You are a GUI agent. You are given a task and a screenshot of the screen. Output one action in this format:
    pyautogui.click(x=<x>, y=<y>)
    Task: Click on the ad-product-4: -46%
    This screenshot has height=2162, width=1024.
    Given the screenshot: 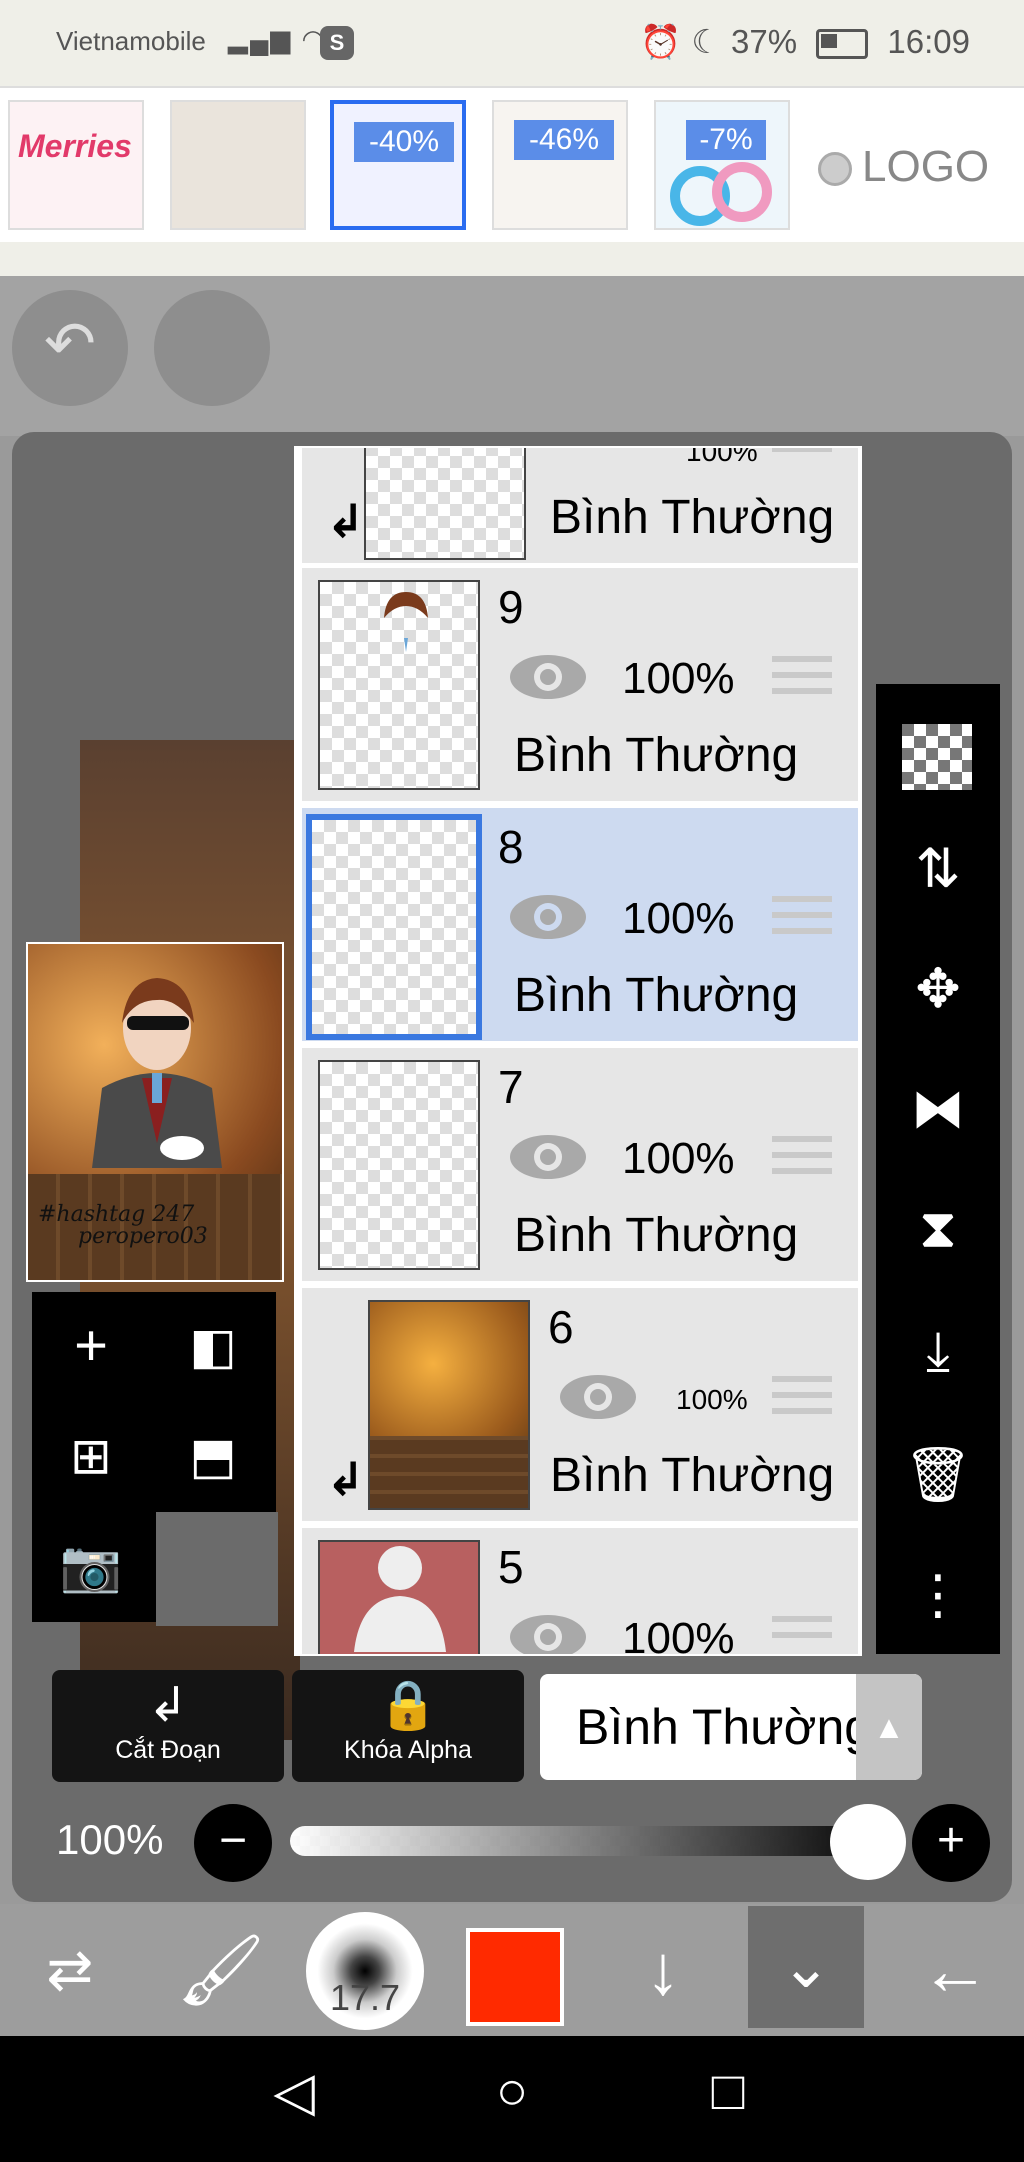 What is the action you would take?
    pyautogui.click(x=560, y=165)
    